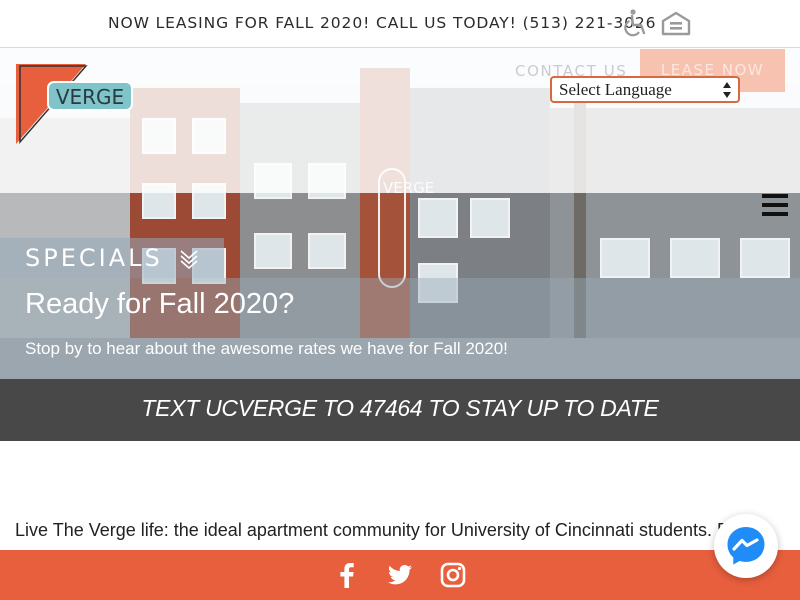 The height and width of the screenshot is (600, 800). I want to click on equal-housing-icon, so click(676, 23).